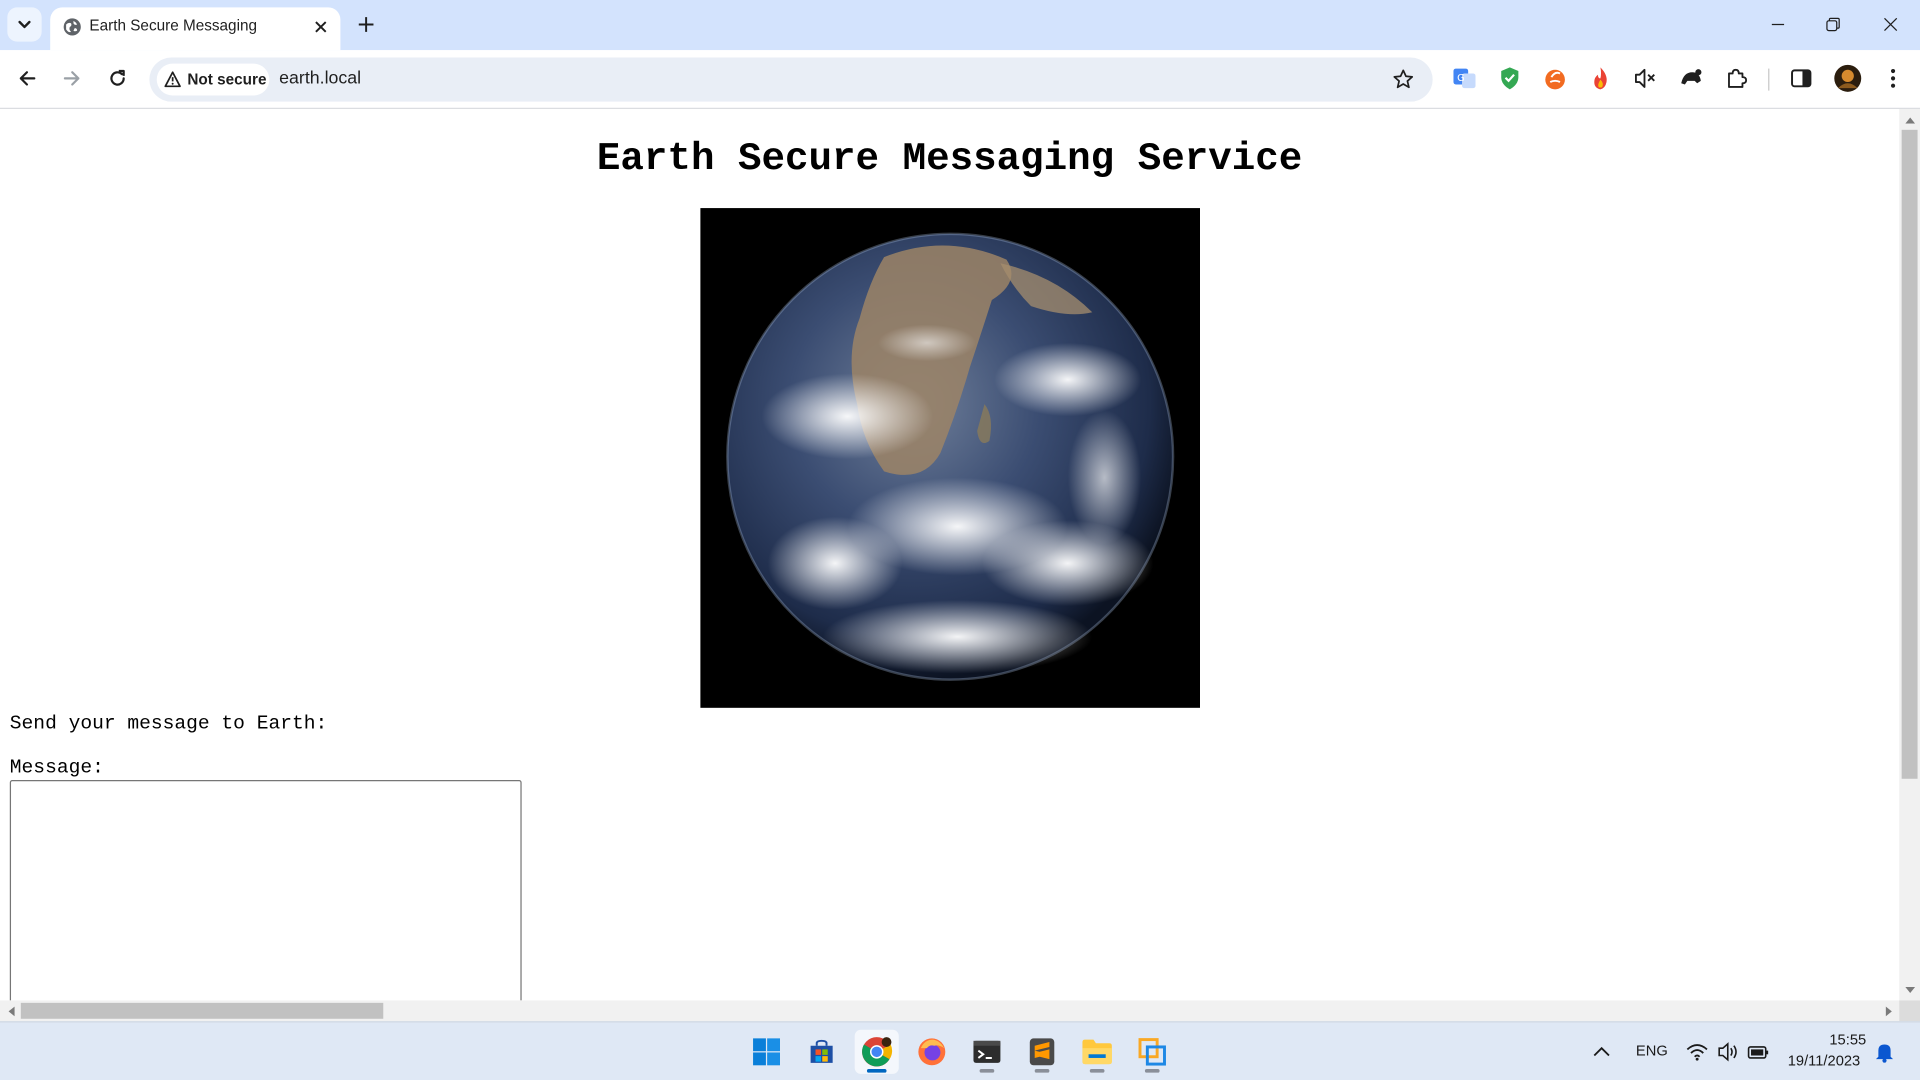  I want to click on sublime-text-icon, so click(1042, 1052).